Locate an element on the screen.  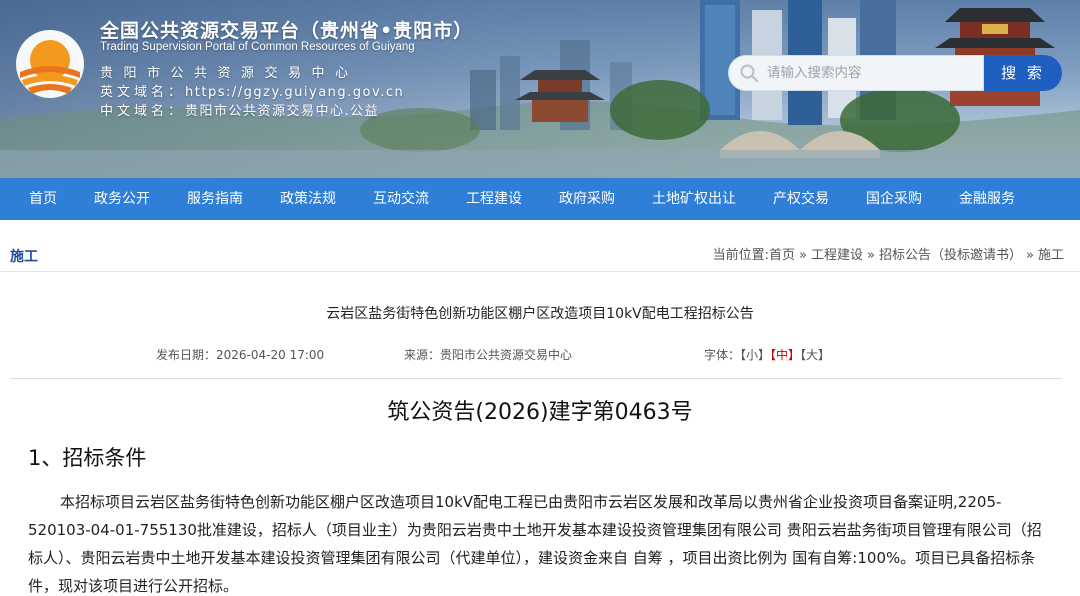
publish-date-label: 发布日期： is located at coordinates (186, 355).